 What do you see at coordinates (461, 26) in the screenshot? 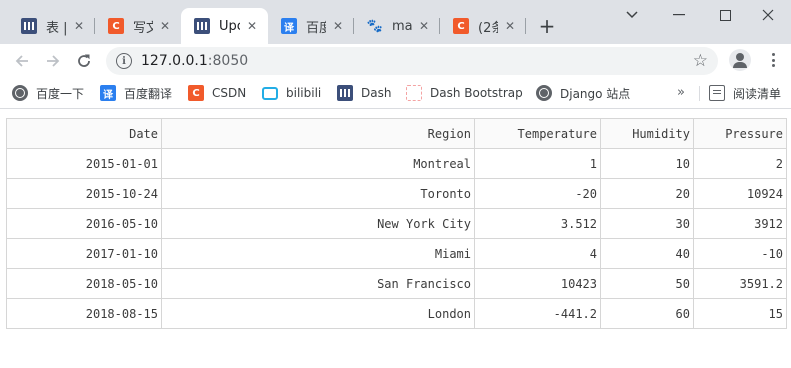
I see `csdn-icon: C` at bounding box center [461, 26].